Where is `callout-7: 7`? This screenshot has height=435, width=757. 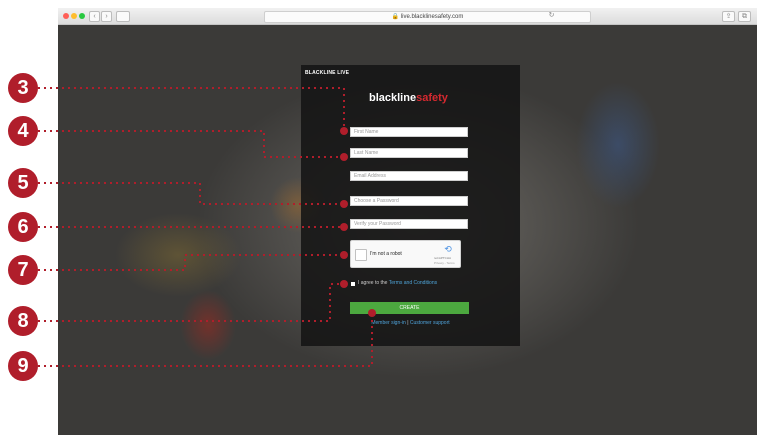 callout-7: 7 is located at coordinates (23, 270).